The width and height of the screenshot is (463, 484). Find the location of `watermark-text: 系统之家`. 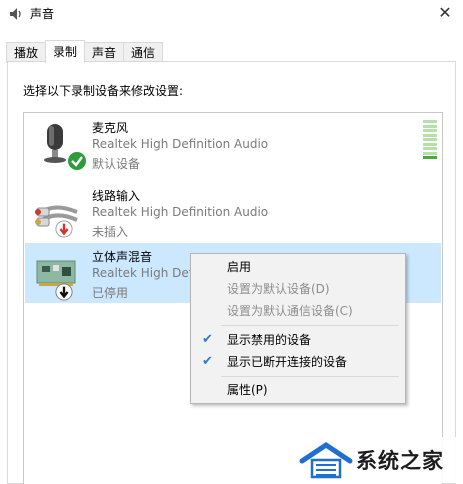

watermark-text: 系统之家 is located at coordinates (400, 461).